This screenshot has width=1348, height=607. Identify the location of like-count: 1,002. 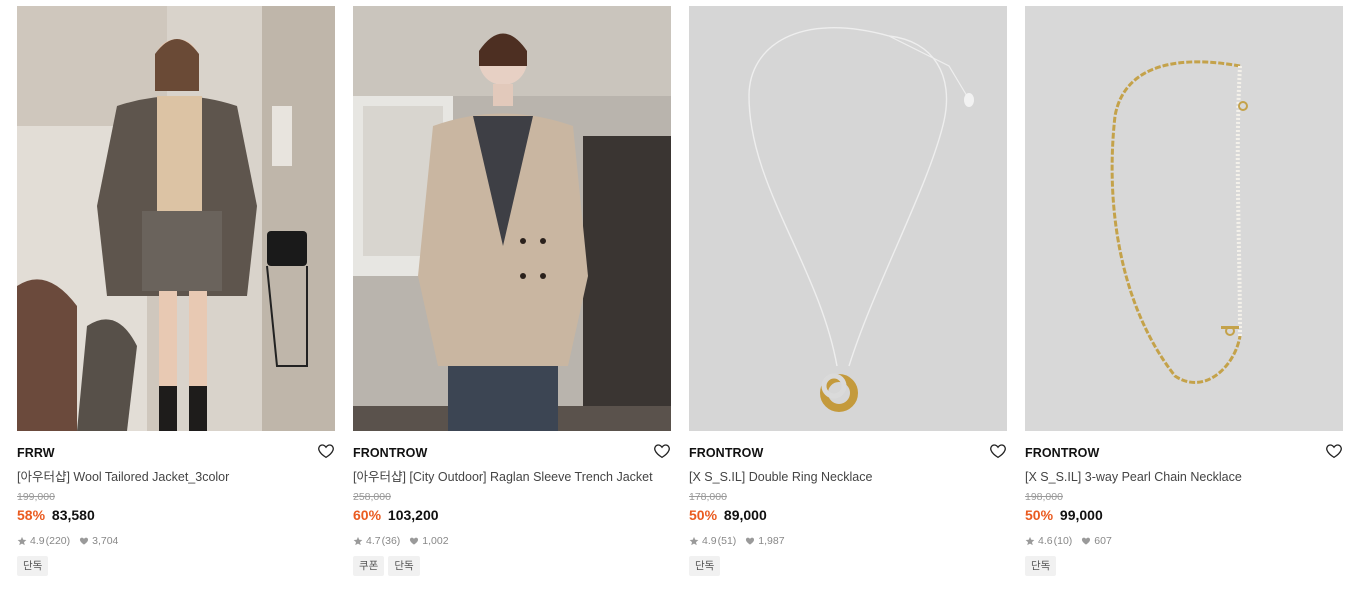
(435, 541).